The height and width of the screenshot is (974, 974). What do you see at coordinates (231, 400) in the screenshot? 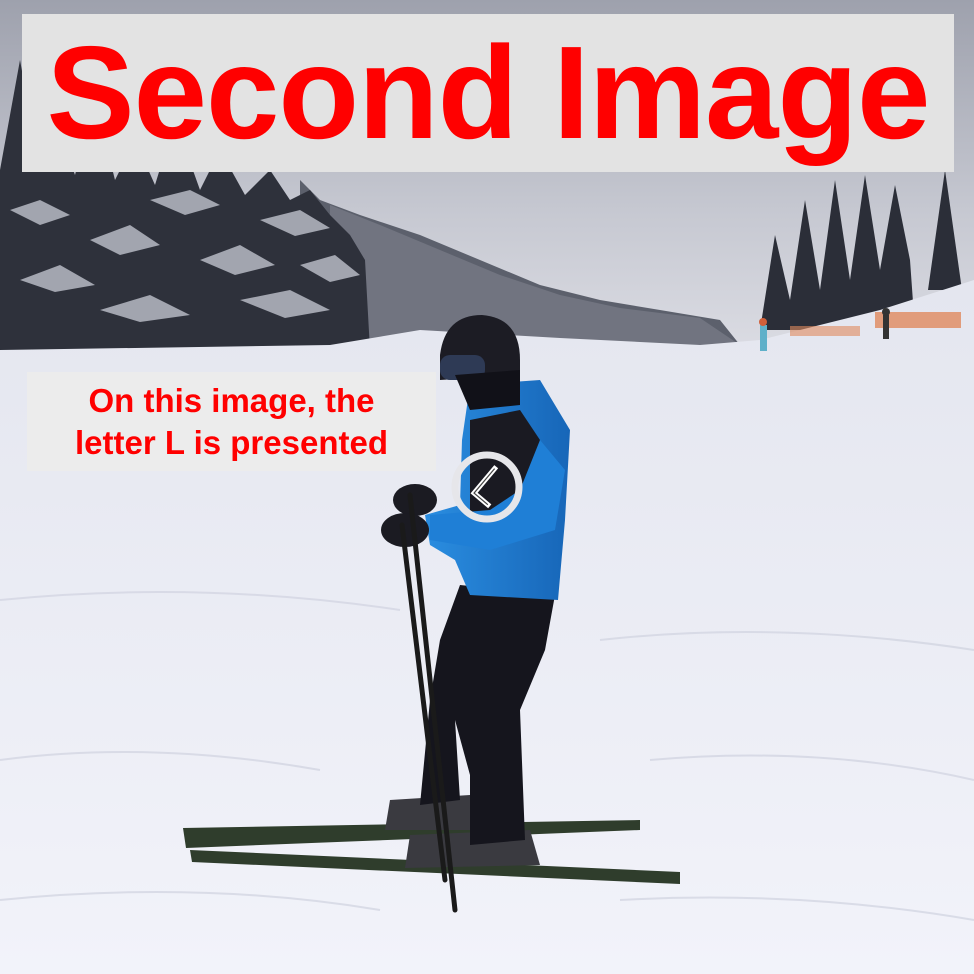
I see `caption-line-1: On this image, the` at bounding box center [231, 400].